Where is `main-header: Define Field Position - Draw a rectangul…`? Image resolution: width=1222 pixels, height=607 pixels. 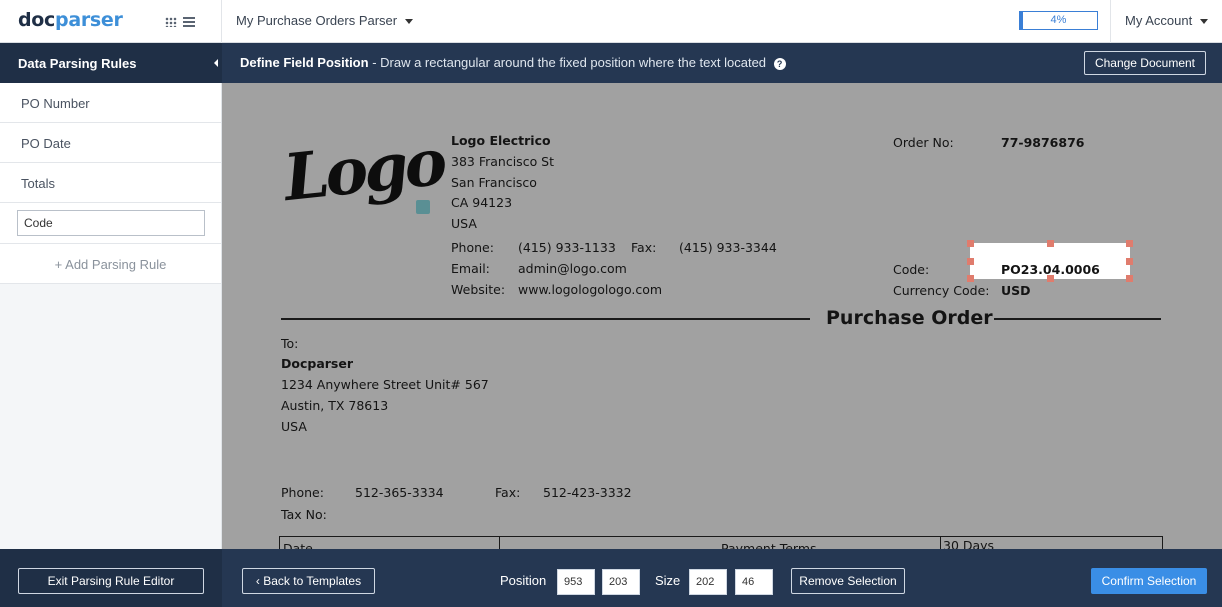
main-header: Define Field Position - Draw a rectangul… is located at coordinates (722, 63).